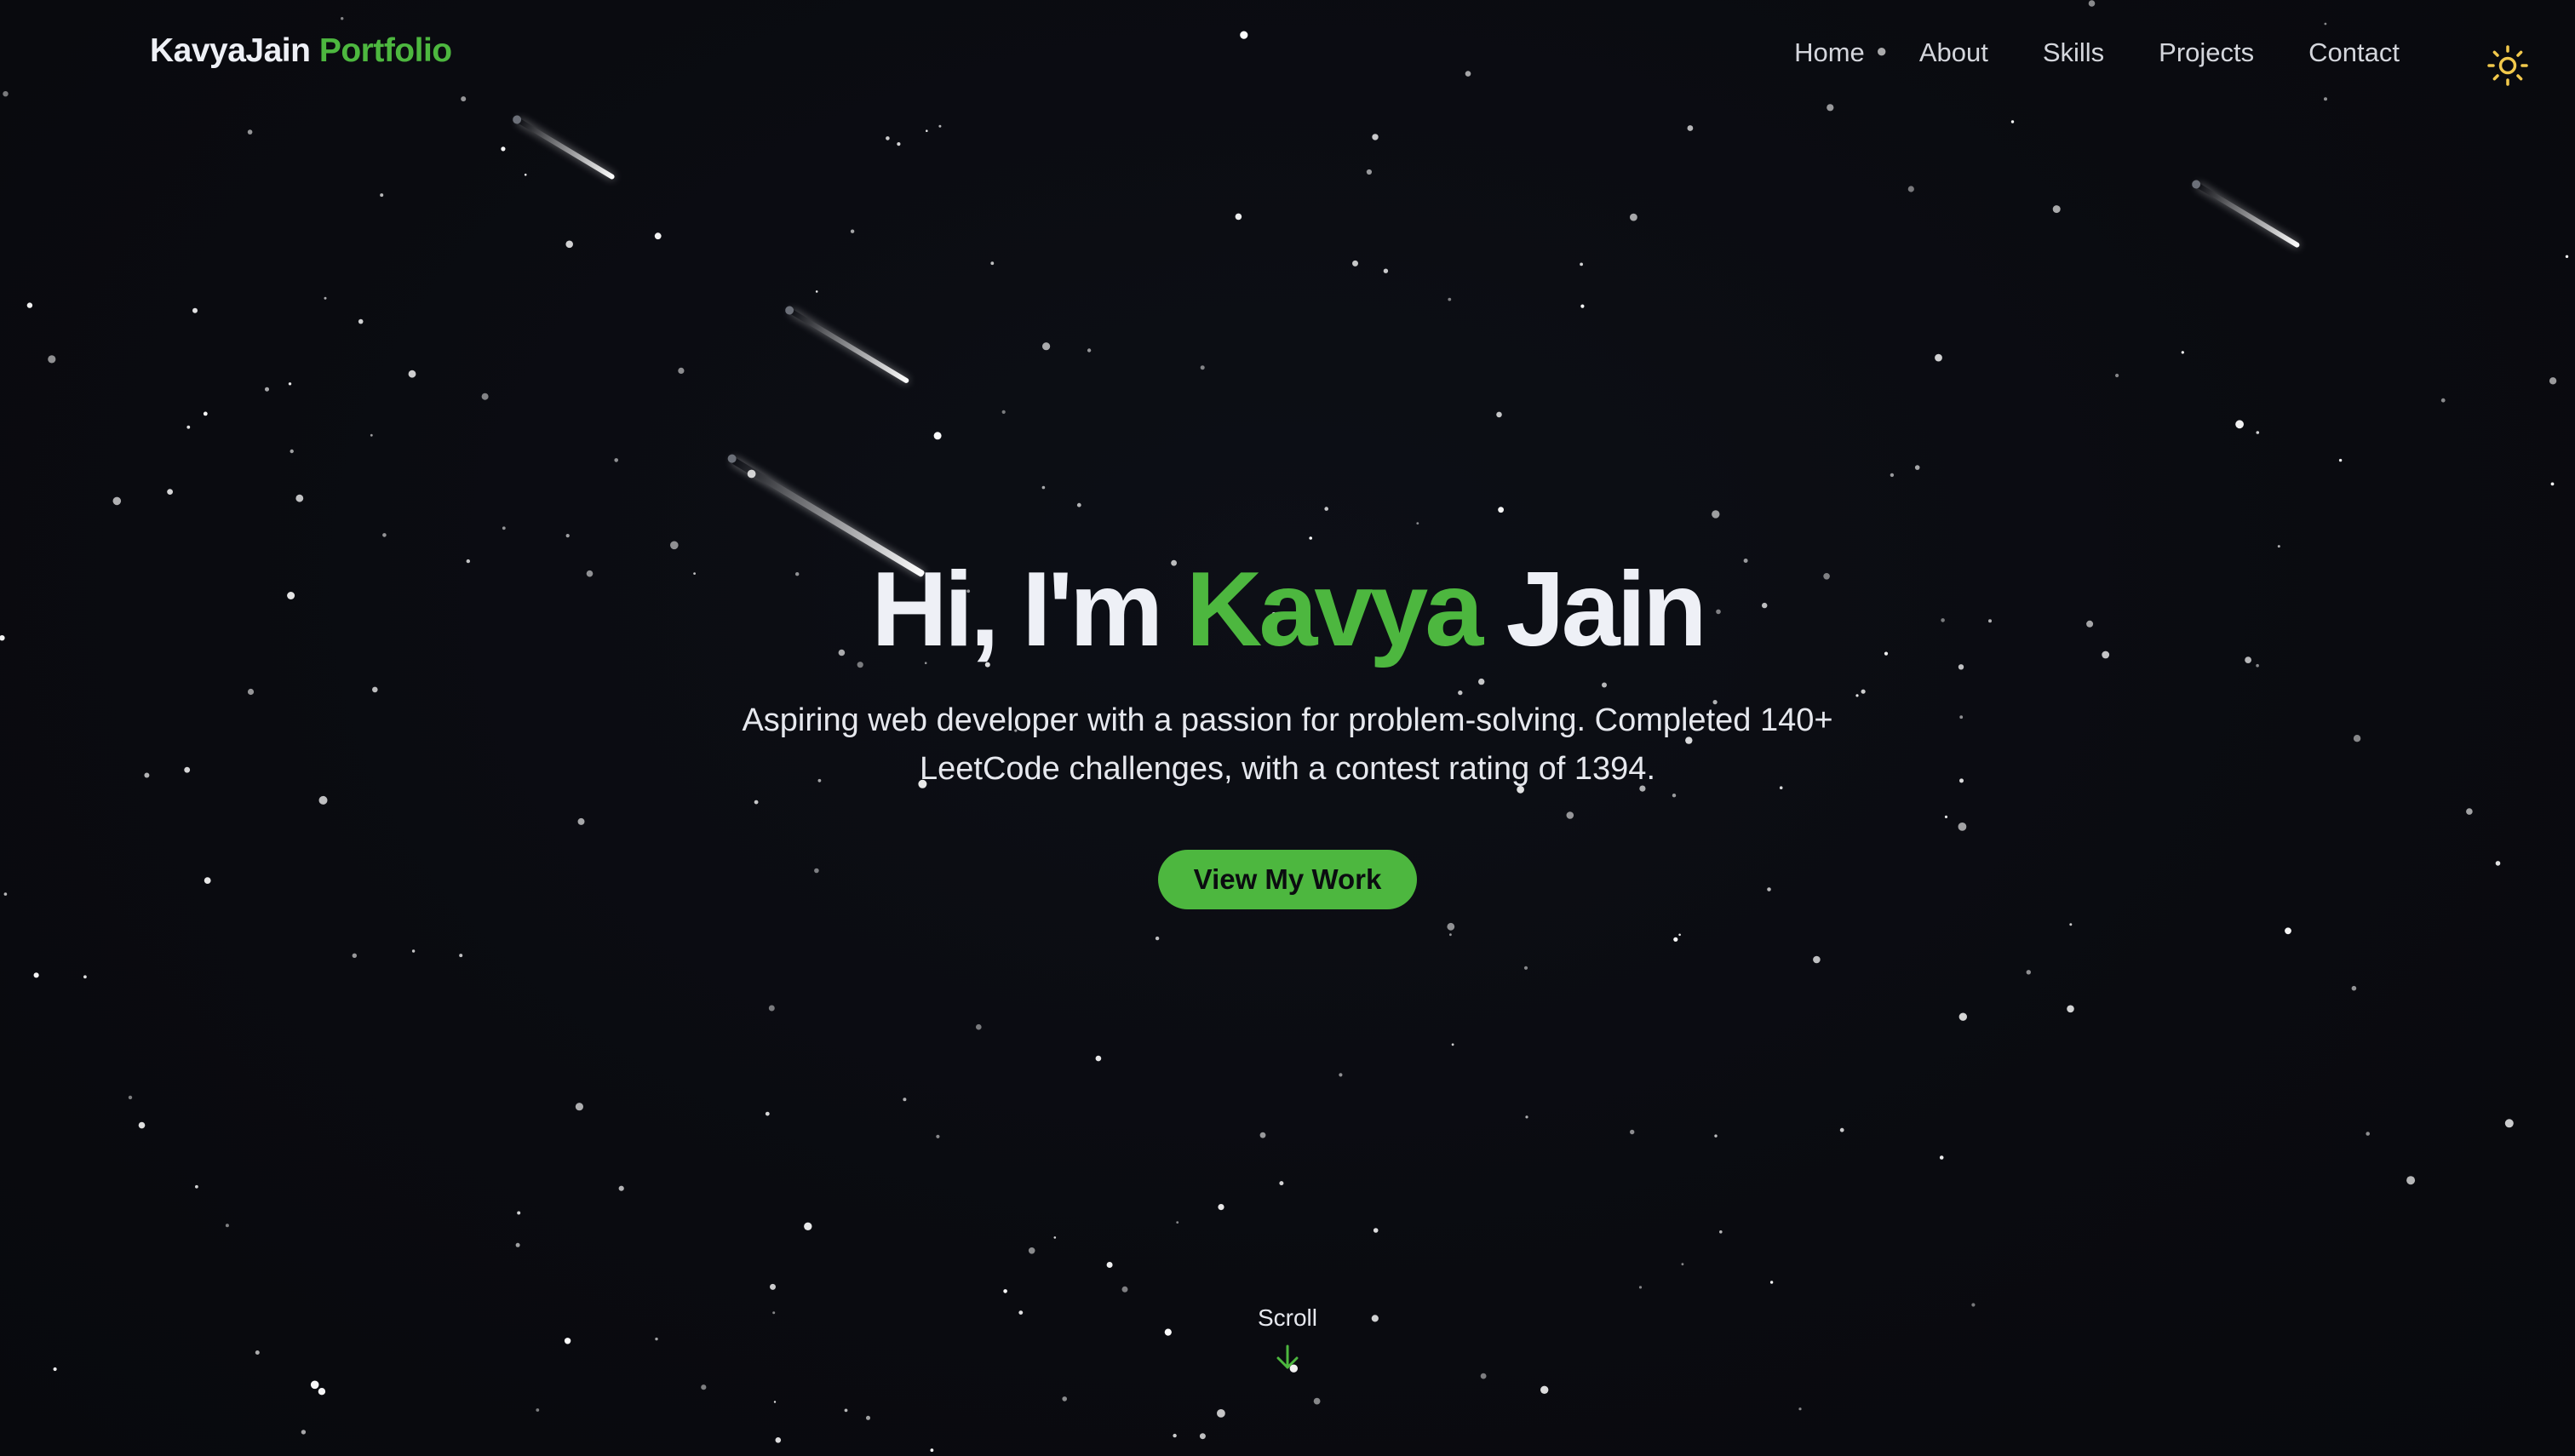 The width and height of the screenshot is (2575, 1456). I want to click on theme-toggle-button, so click(2507, 65).